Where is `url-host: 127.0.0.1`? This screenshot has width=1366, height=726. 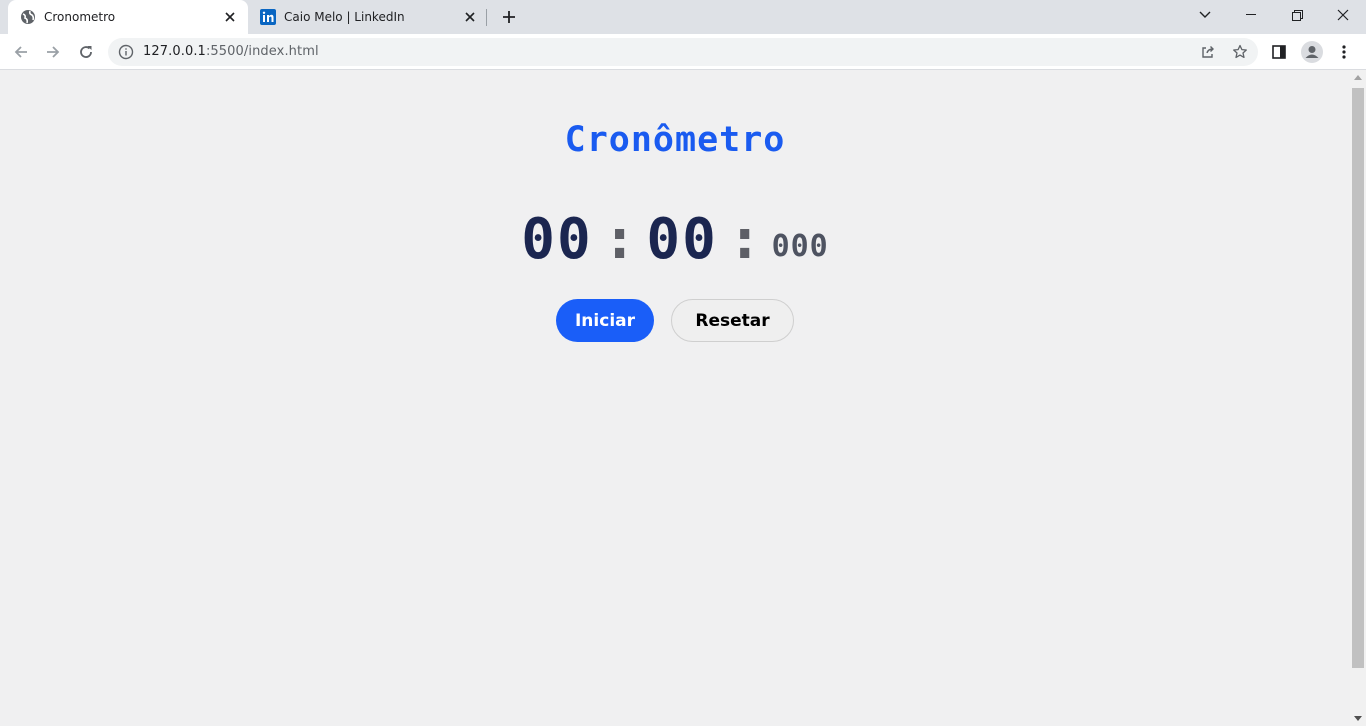
url-host: 127.0.0.1 is located at coordinates (174, 51).